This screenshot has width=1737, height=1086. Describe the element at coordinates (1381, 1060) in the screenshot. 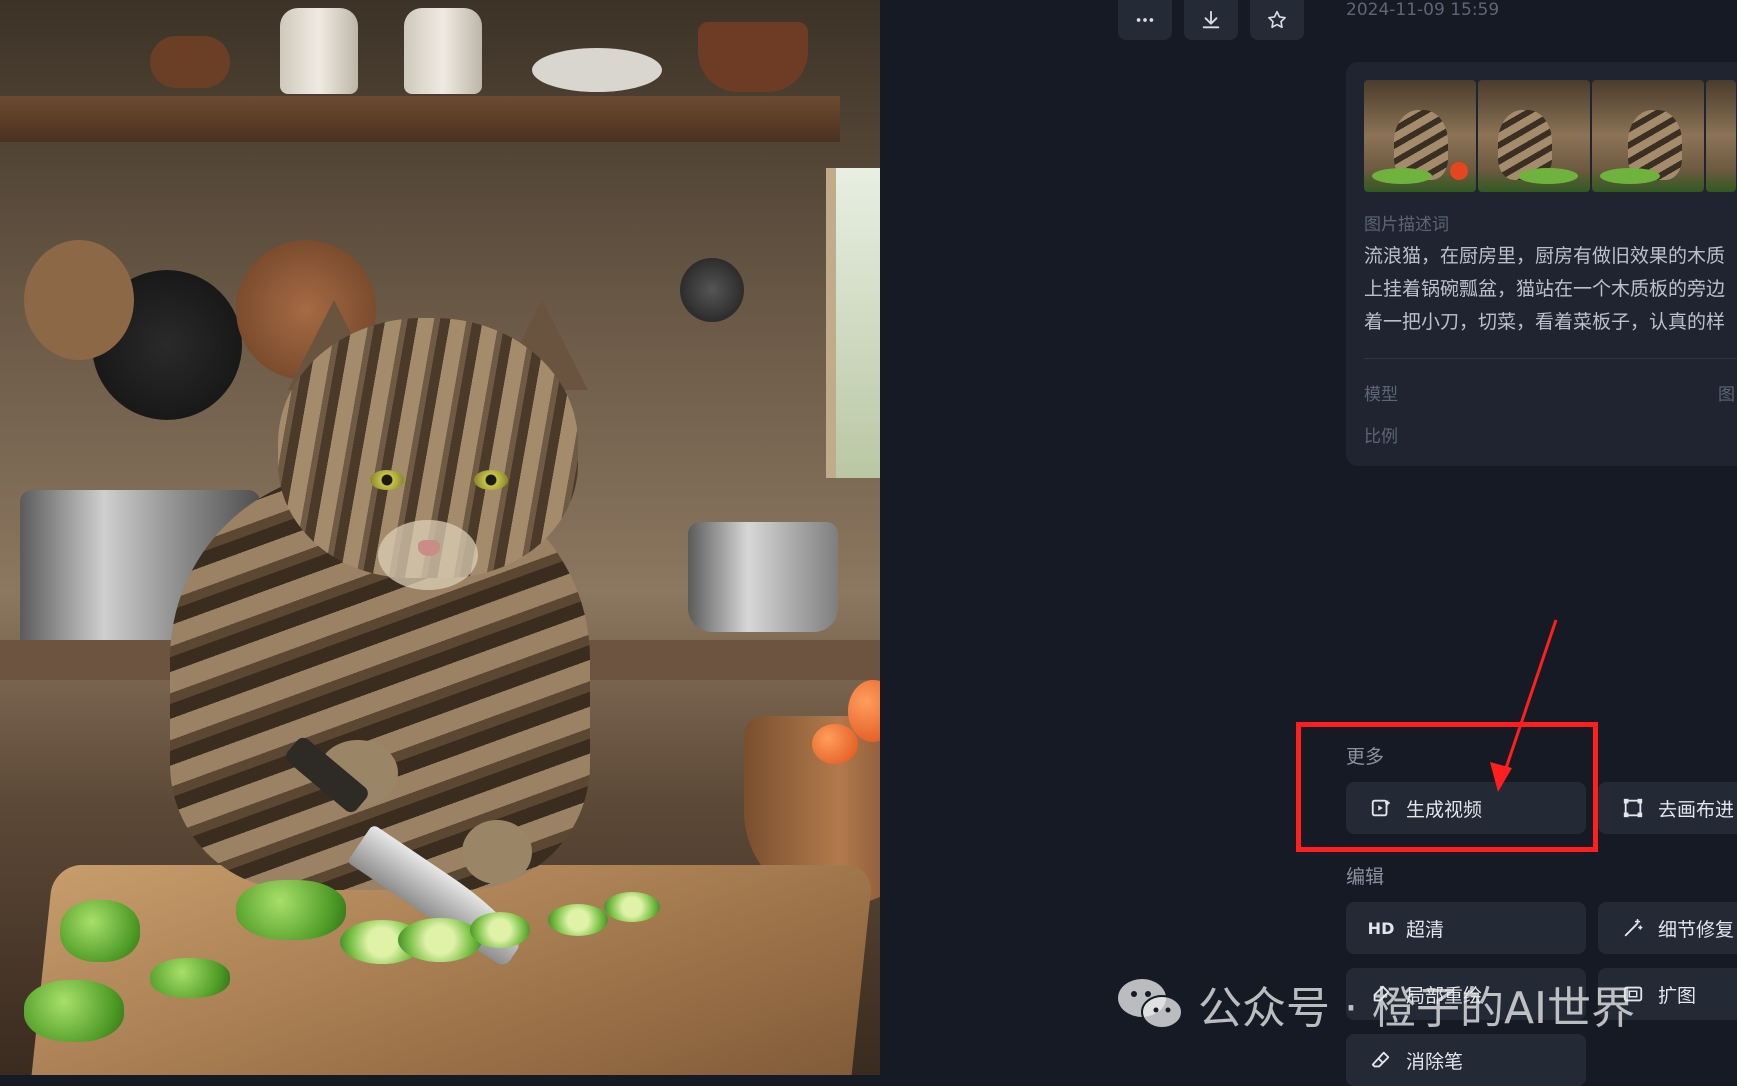

I see `eraser-icon` at that location.